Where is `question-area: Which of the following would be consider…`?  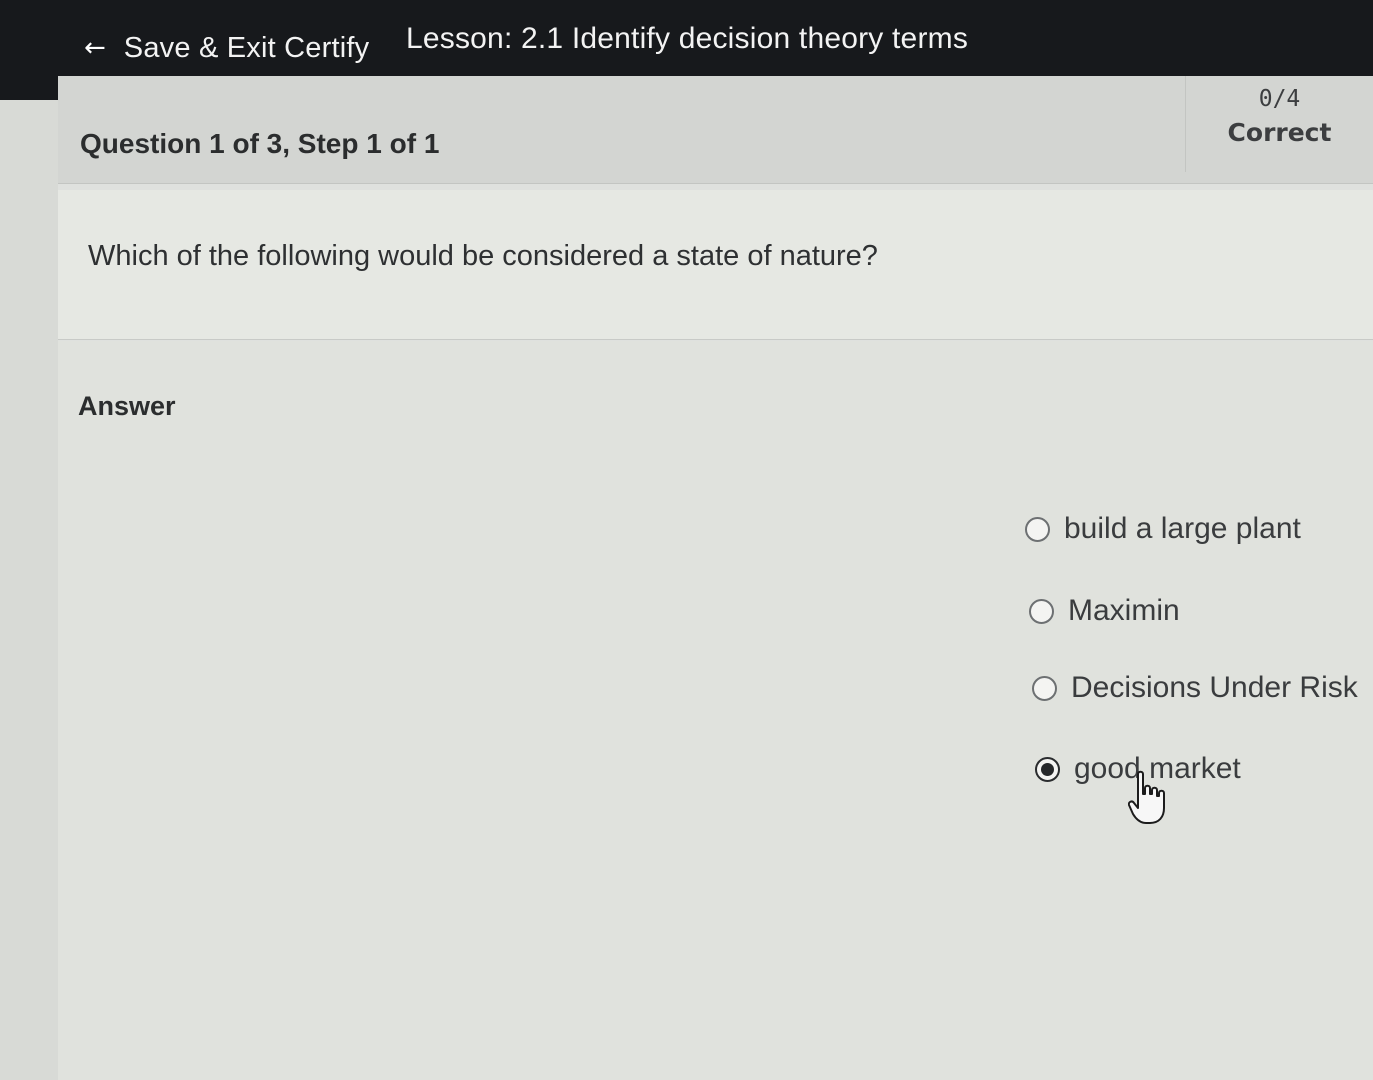
question-area: Which of the following would be consider… is located at coordinates (715, 265).